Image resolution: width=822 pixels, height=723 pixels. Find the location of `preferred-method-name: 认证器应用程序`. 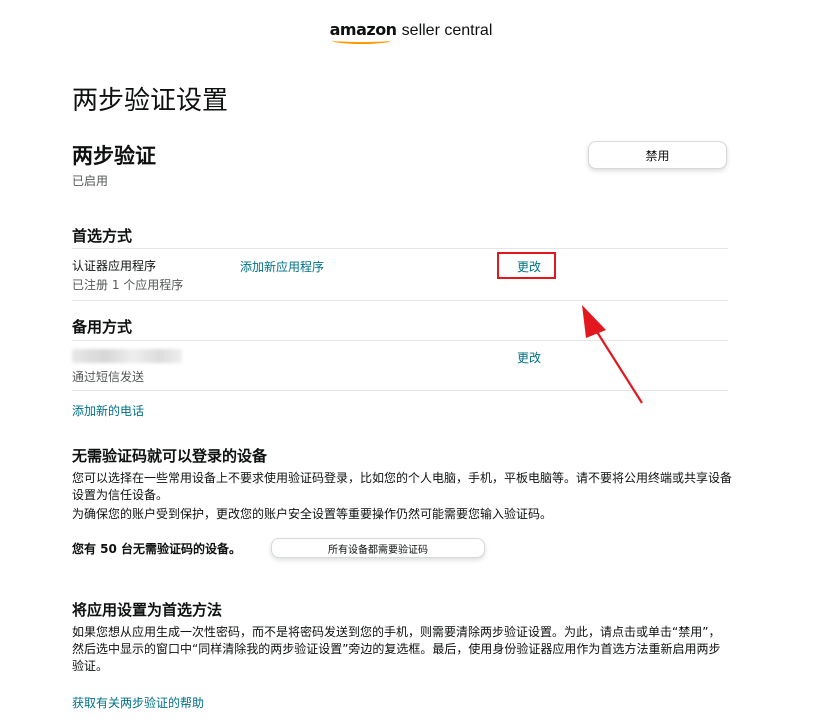

preferred-method-name: 认证器应用程序 is located at coordinates (114, 266).